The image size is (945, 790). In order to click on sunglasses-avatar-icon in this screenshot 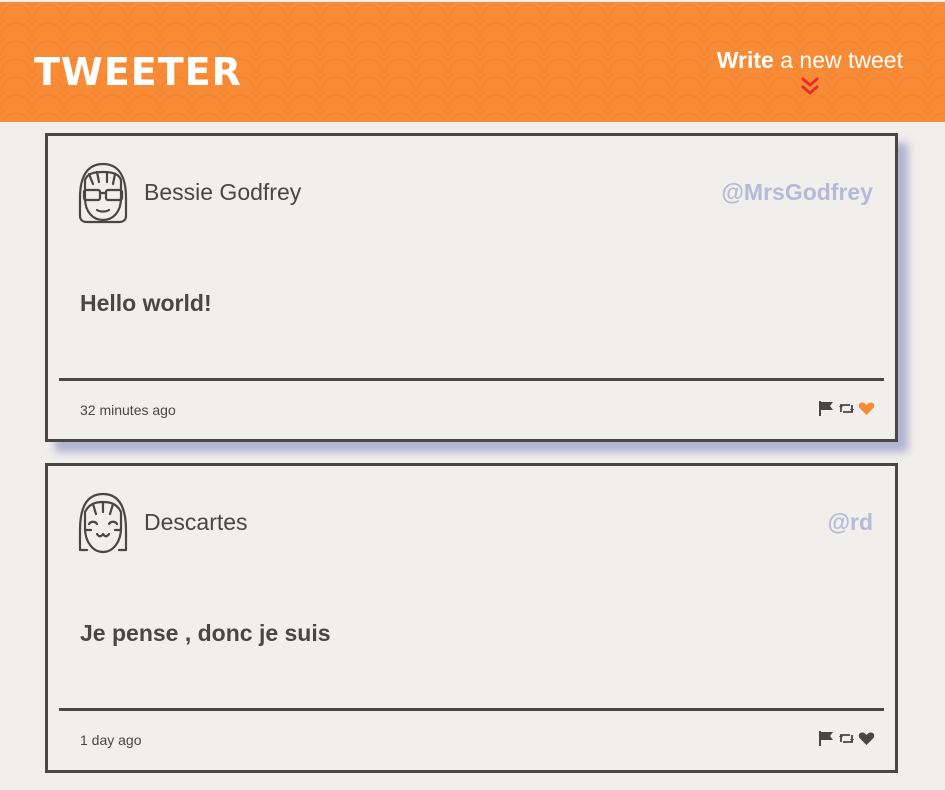, I will do `click(103, 193)`.